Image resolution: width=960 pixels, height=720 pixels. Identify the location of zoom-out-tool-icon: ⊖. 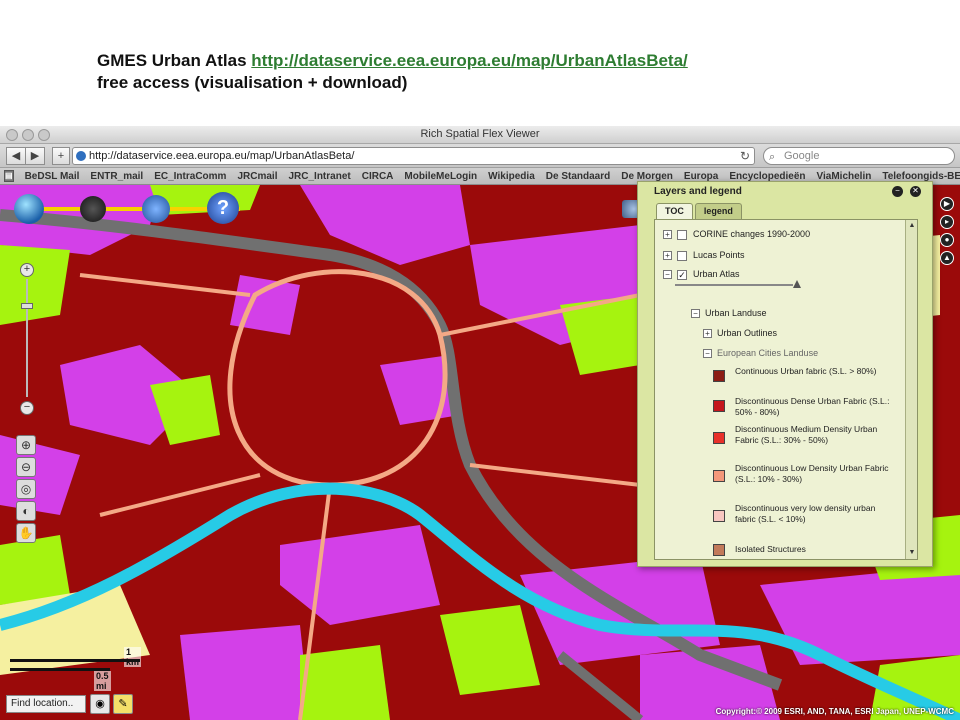
(26, 467).